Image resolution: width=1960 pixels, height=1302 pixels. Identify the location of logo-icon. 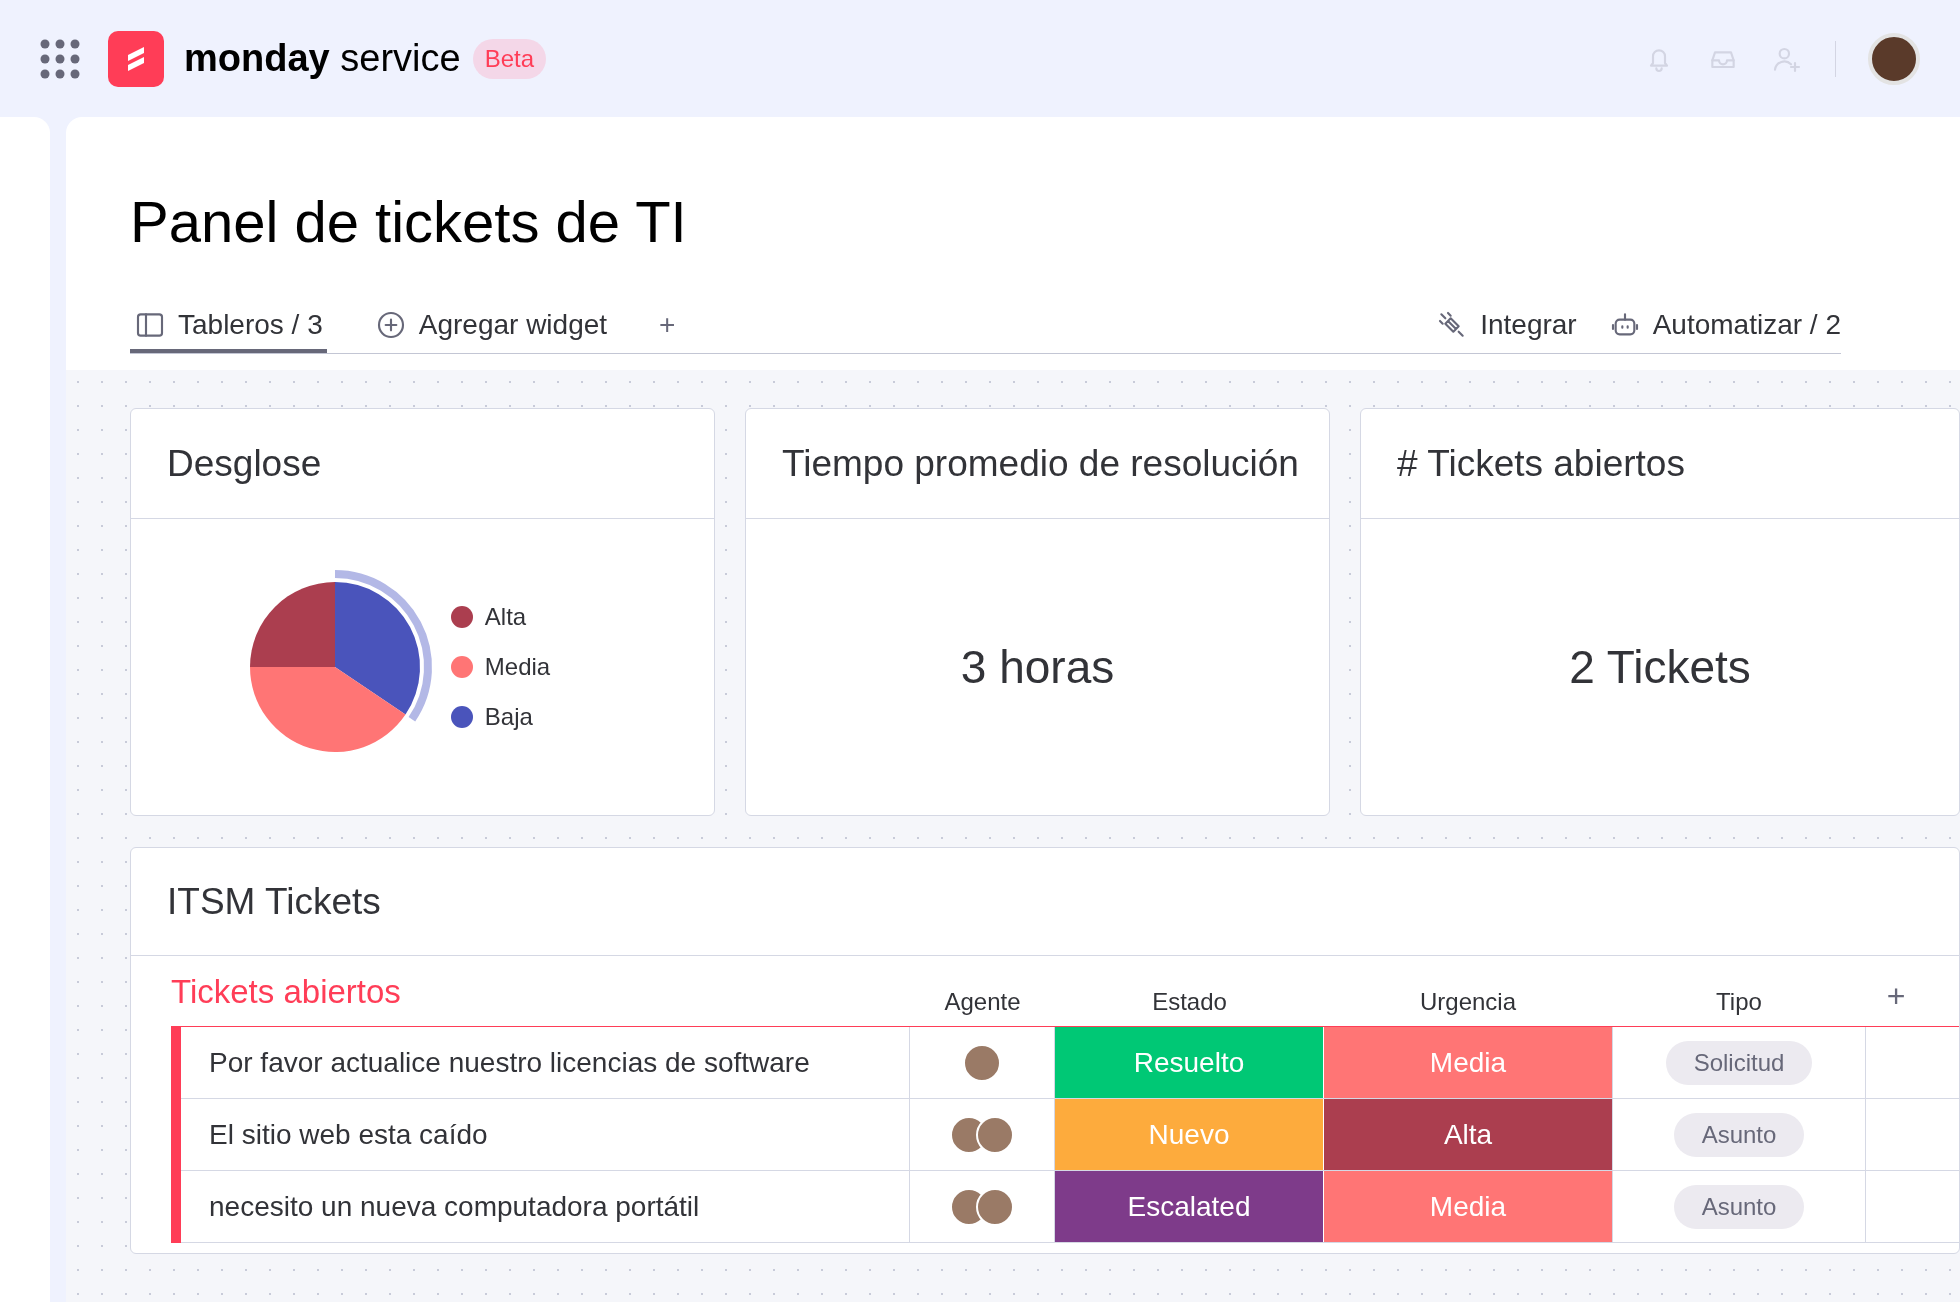
(136, 58).